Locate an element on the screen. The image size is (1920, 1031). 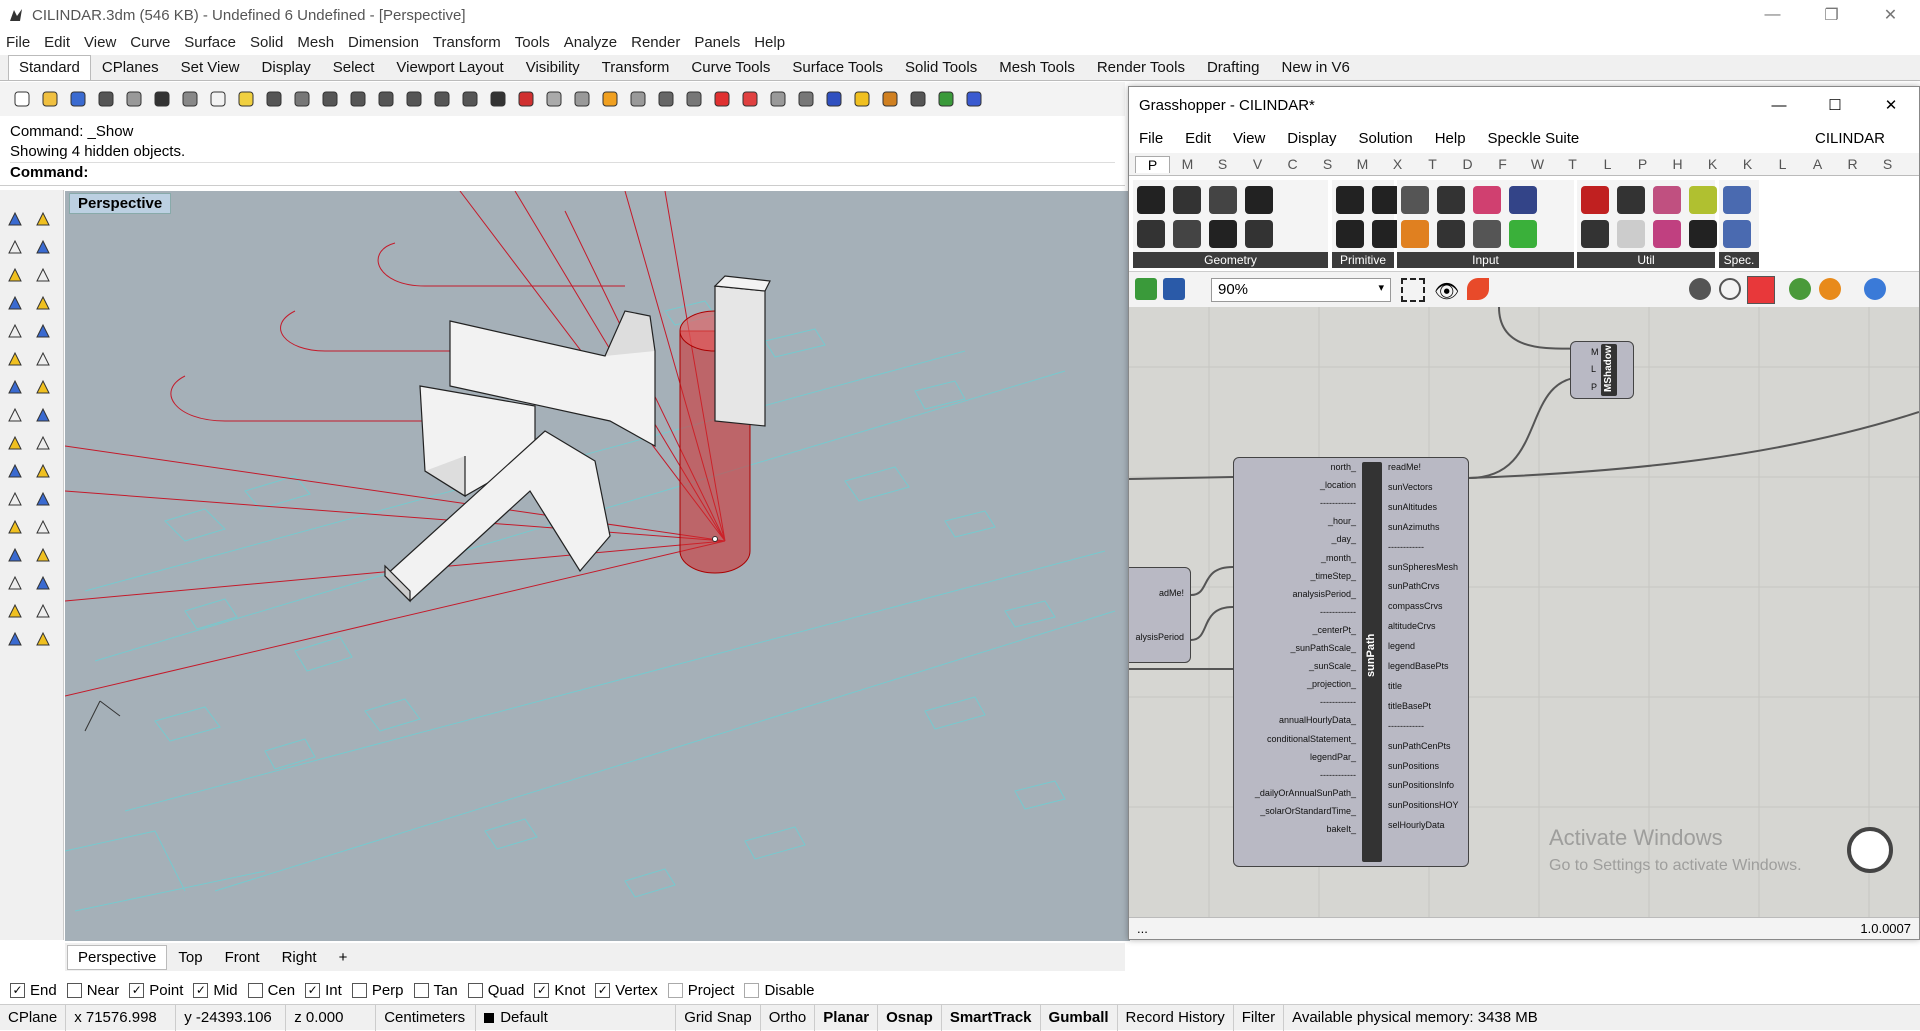
mesh-edit-icon is located at coordinates (43, 443).